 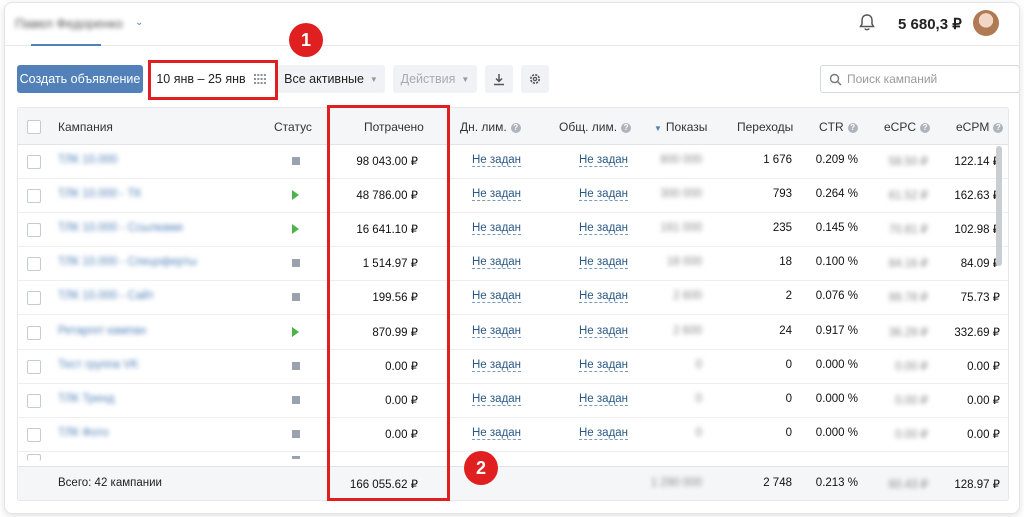 What do you see at coordinates (535, 79) in the screenshot?
I see `settings-button` at bounding box center [535, 79].